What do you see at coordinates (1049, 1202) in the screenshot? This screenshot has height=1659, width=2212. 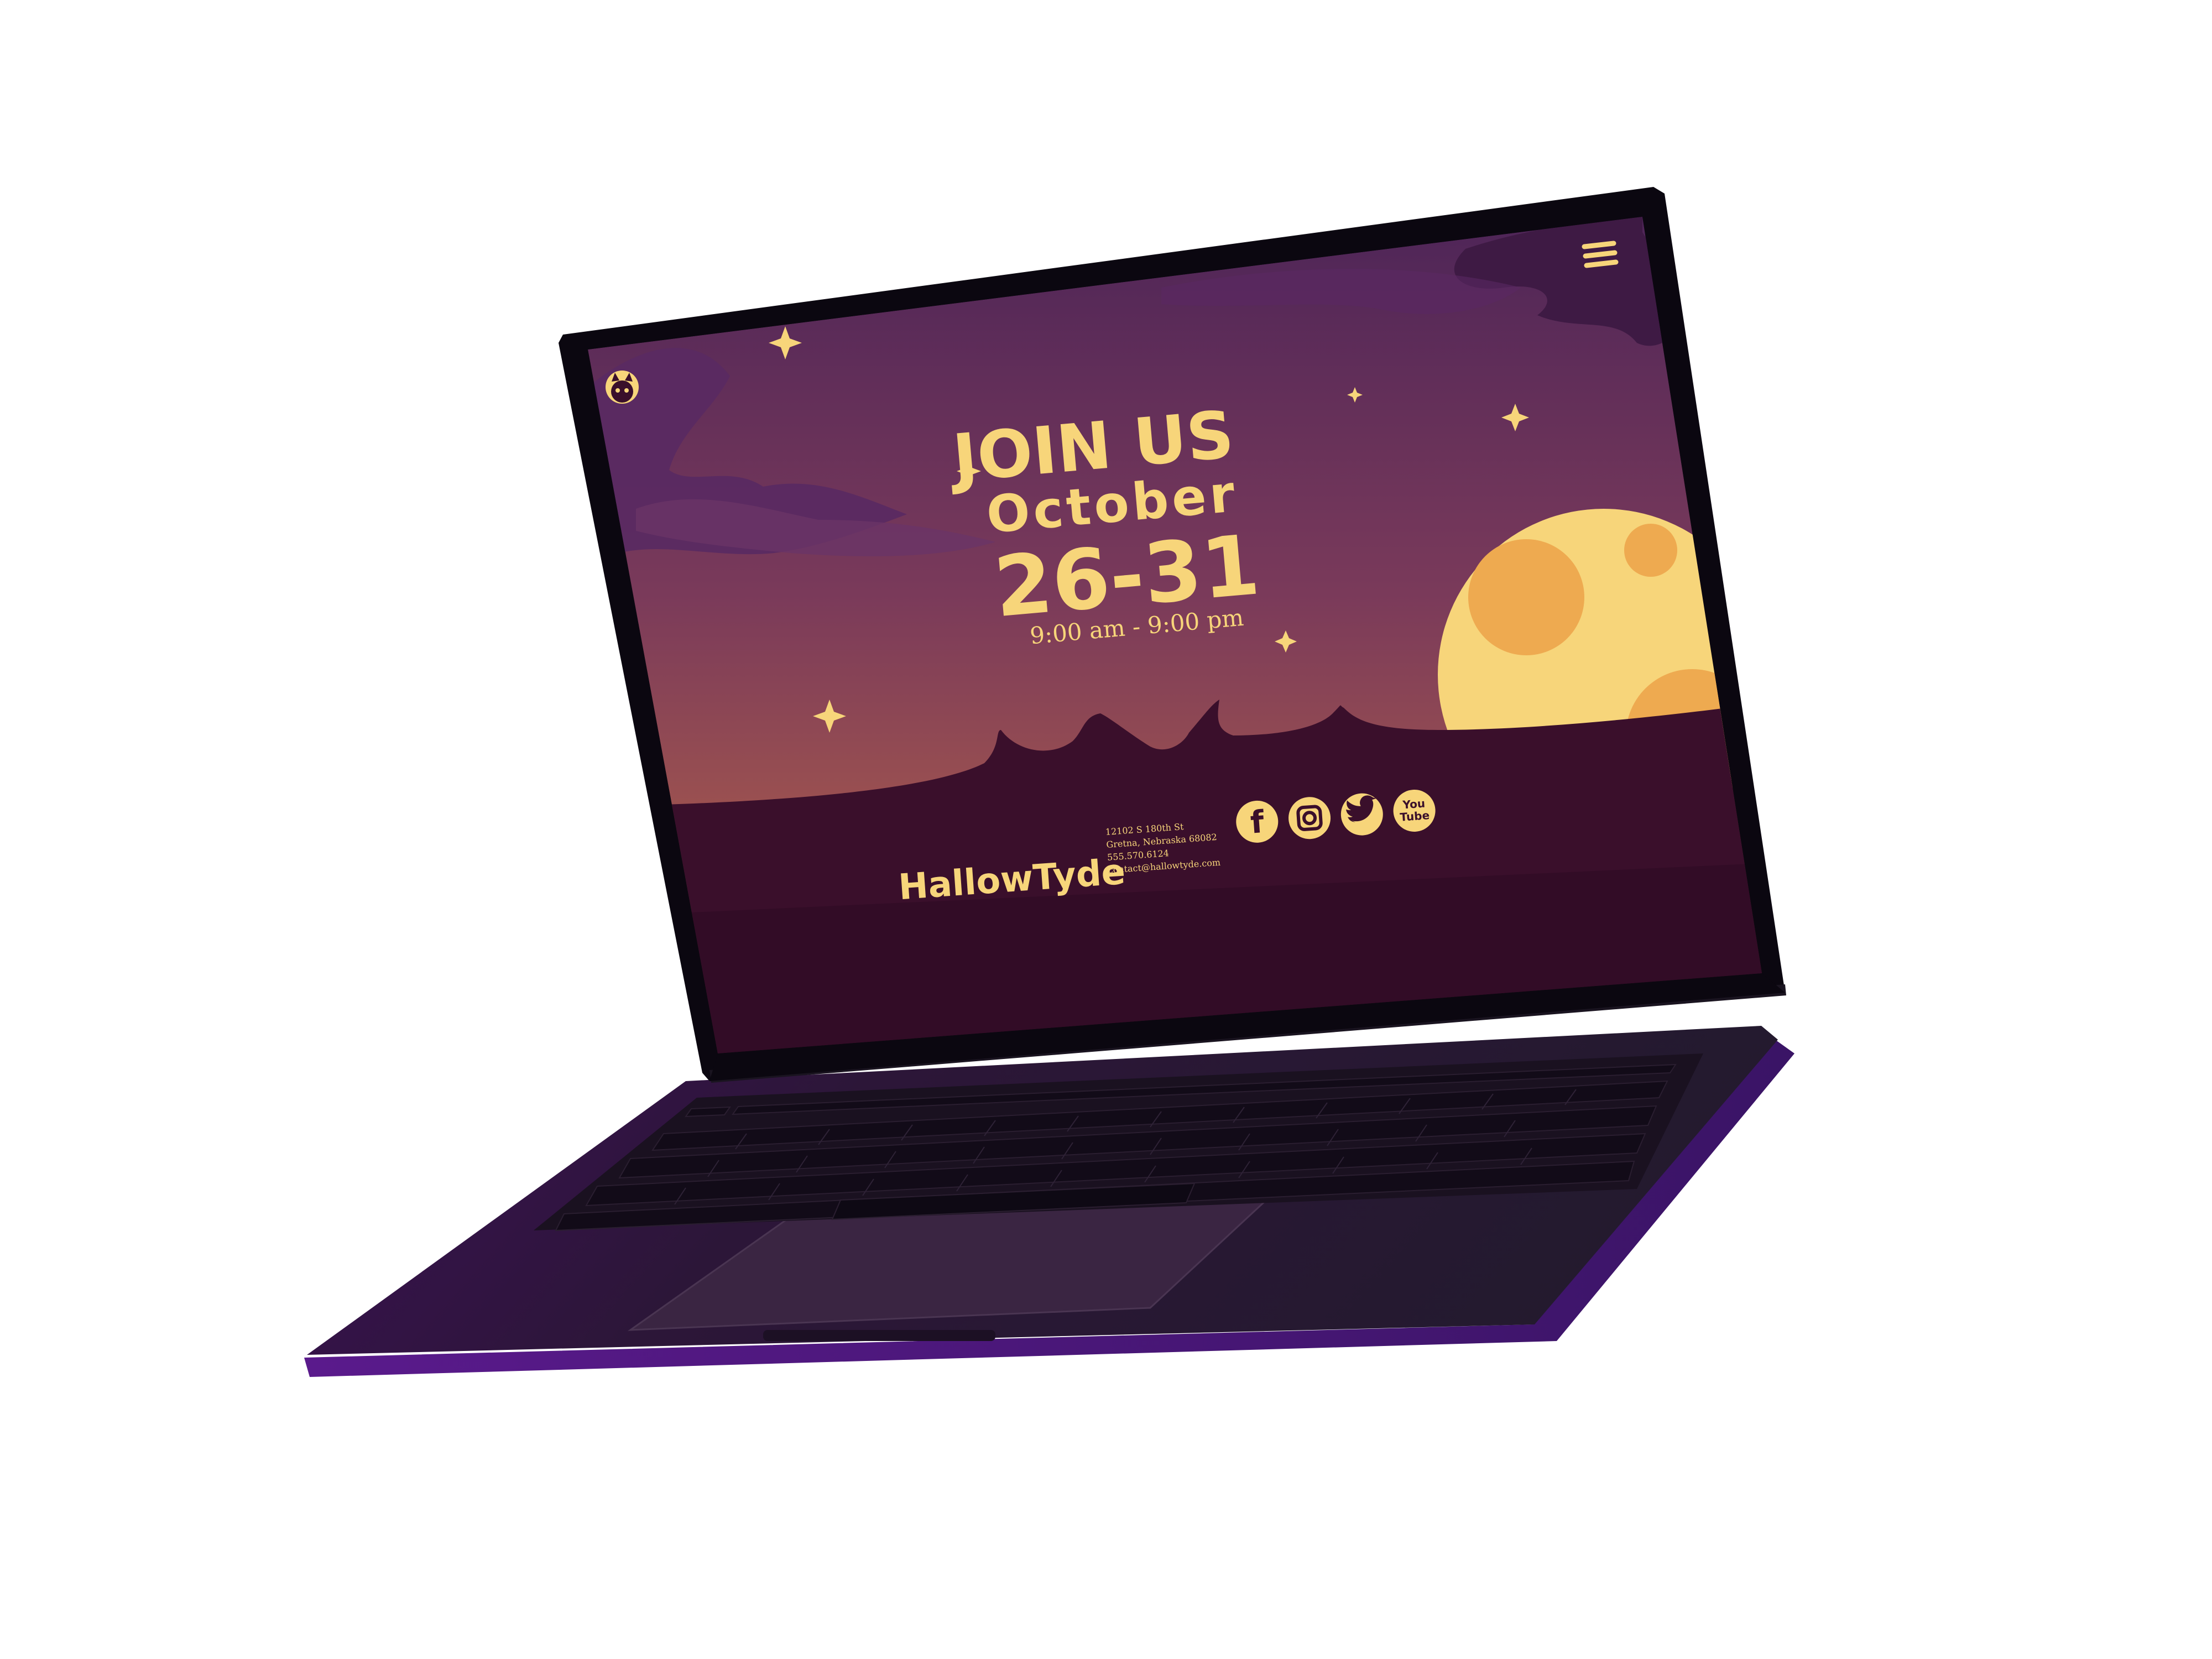 I see `laptop-base` at bounding box center [1049, 1202].